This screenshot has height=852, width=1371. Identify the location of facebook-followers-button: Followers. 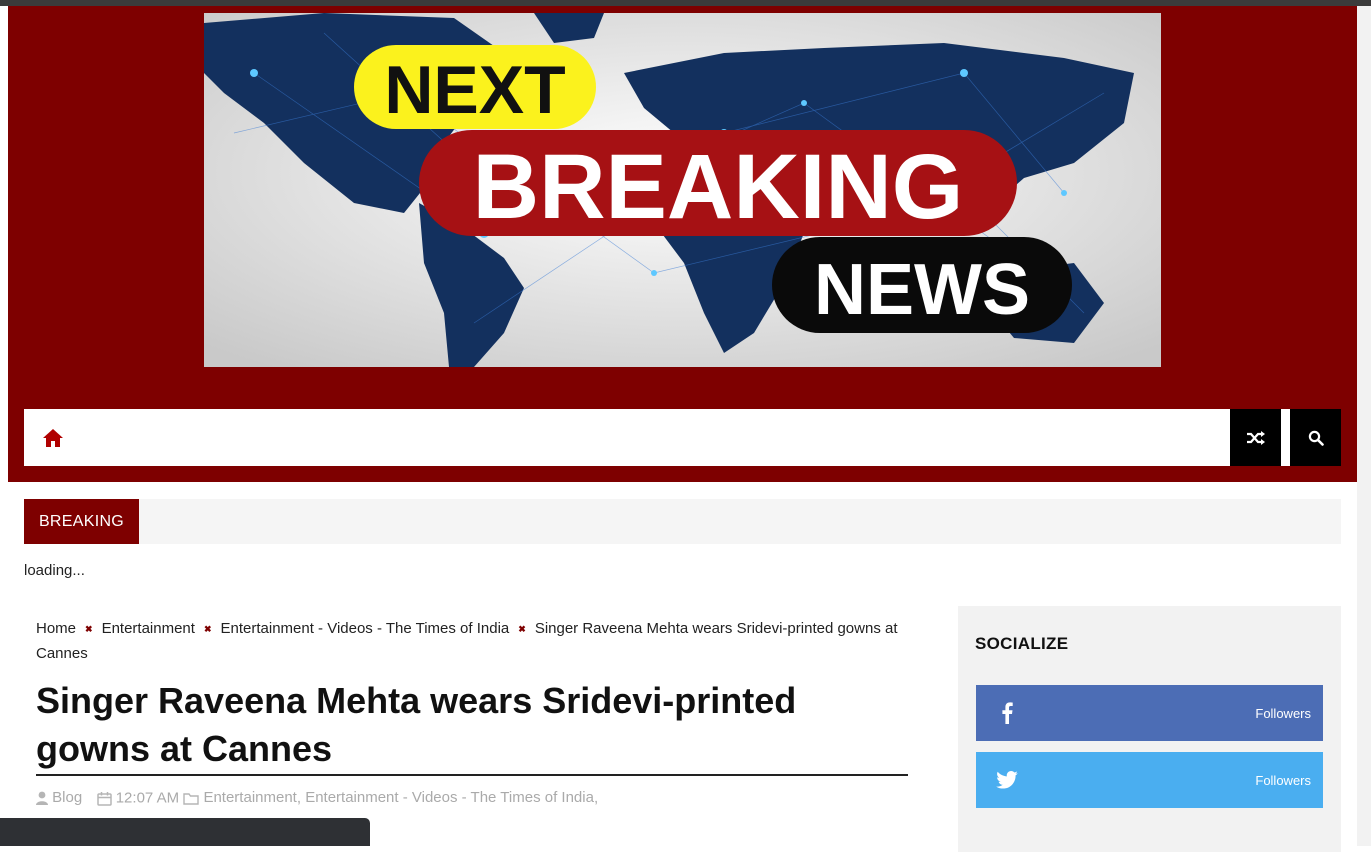
(1149, 713).